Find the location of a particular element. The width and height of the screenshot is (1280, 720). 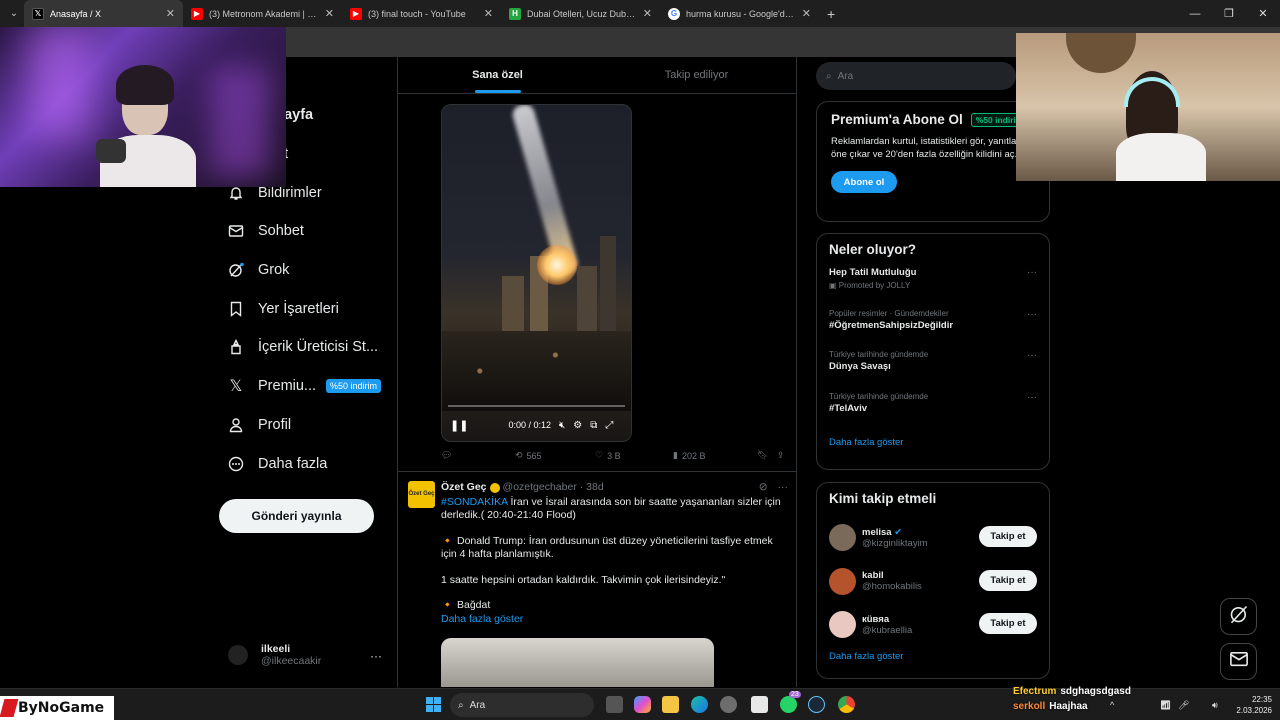

share-icon: ⇪ is located at coordinates (781, 455).